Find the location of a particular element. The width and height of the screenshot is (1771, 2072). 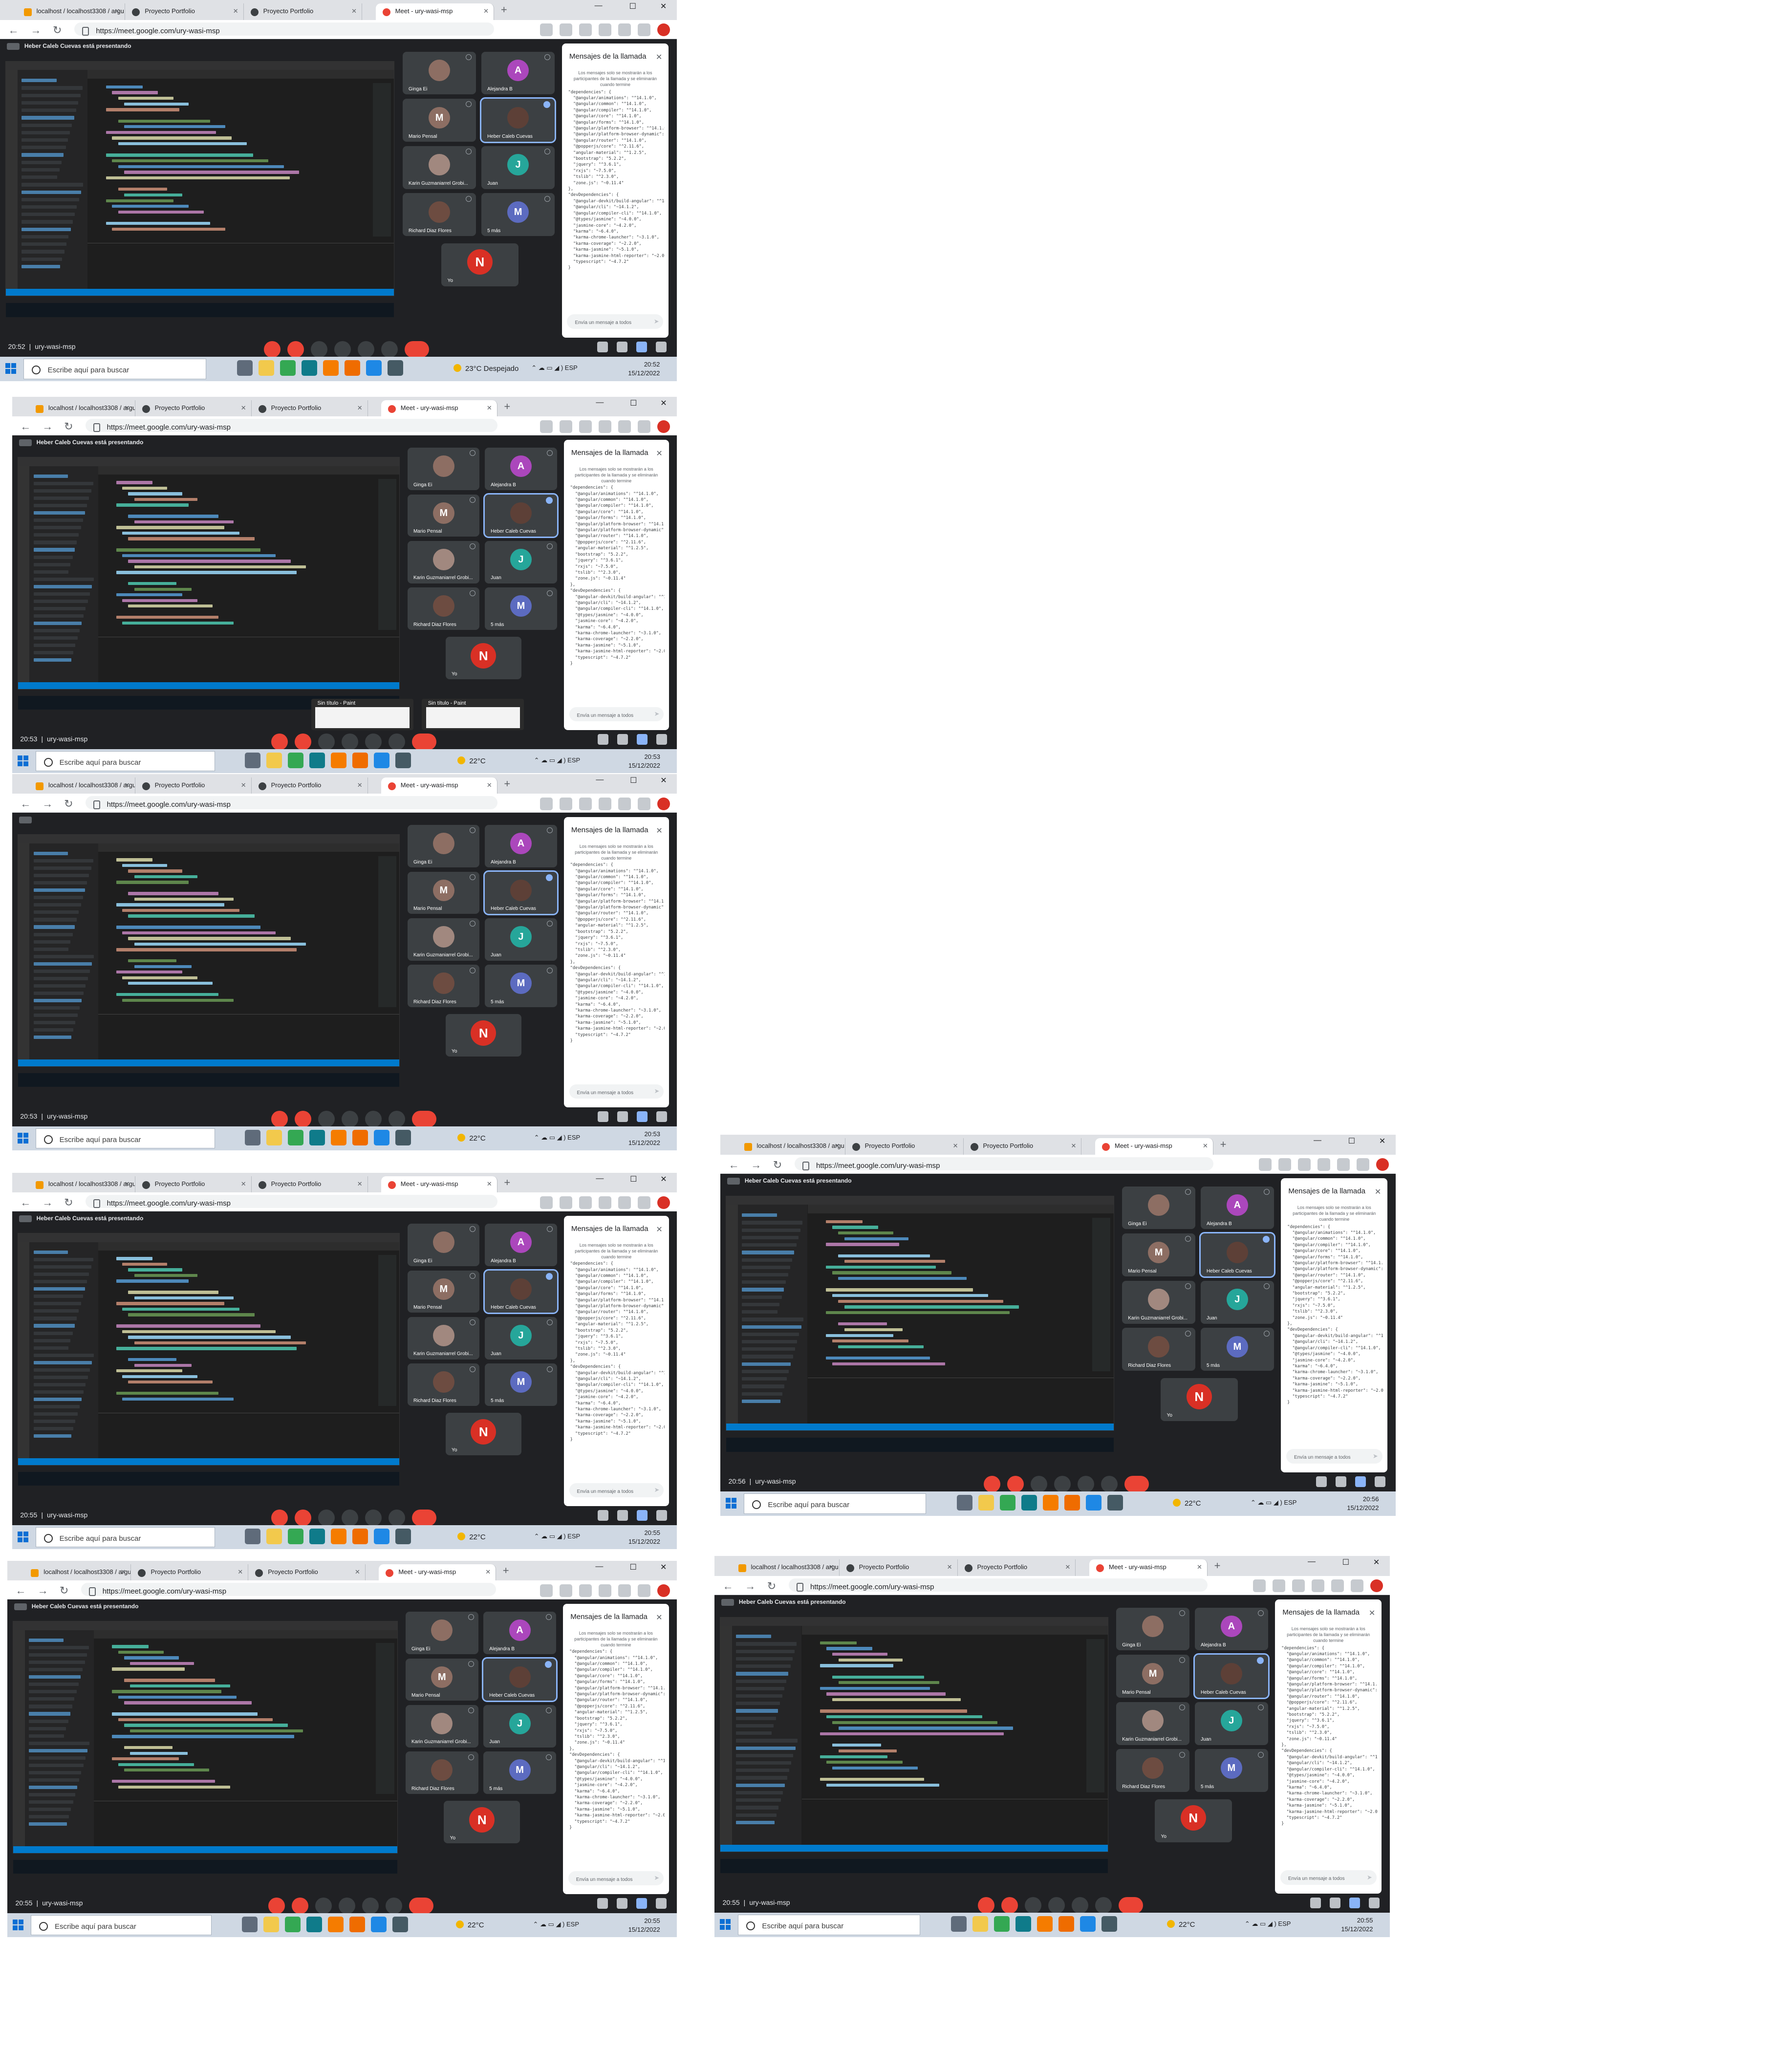

windows-start-icon is located at coordinates (22, 760).